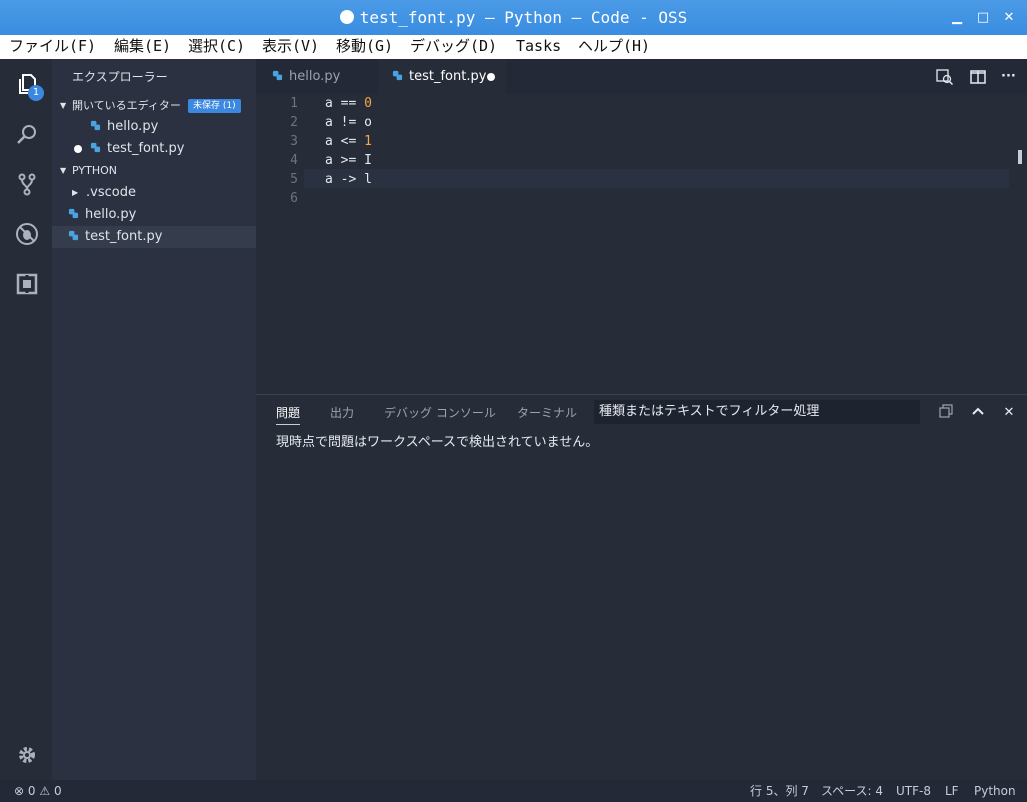  I want to click on code-number: 1, so click(368, 141).